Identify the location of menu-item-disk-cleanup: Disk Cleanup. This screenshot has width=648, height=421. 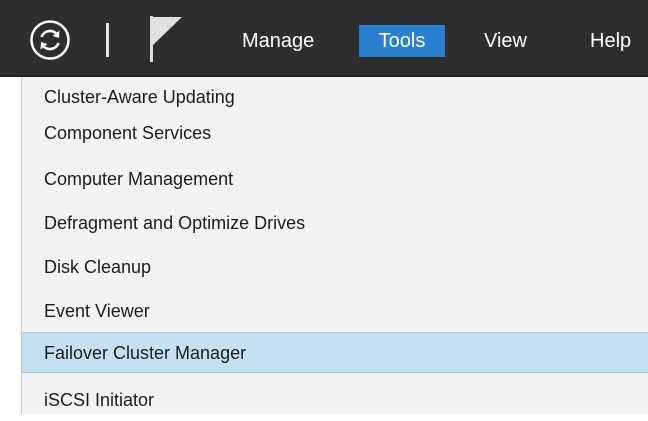
(335, 267).